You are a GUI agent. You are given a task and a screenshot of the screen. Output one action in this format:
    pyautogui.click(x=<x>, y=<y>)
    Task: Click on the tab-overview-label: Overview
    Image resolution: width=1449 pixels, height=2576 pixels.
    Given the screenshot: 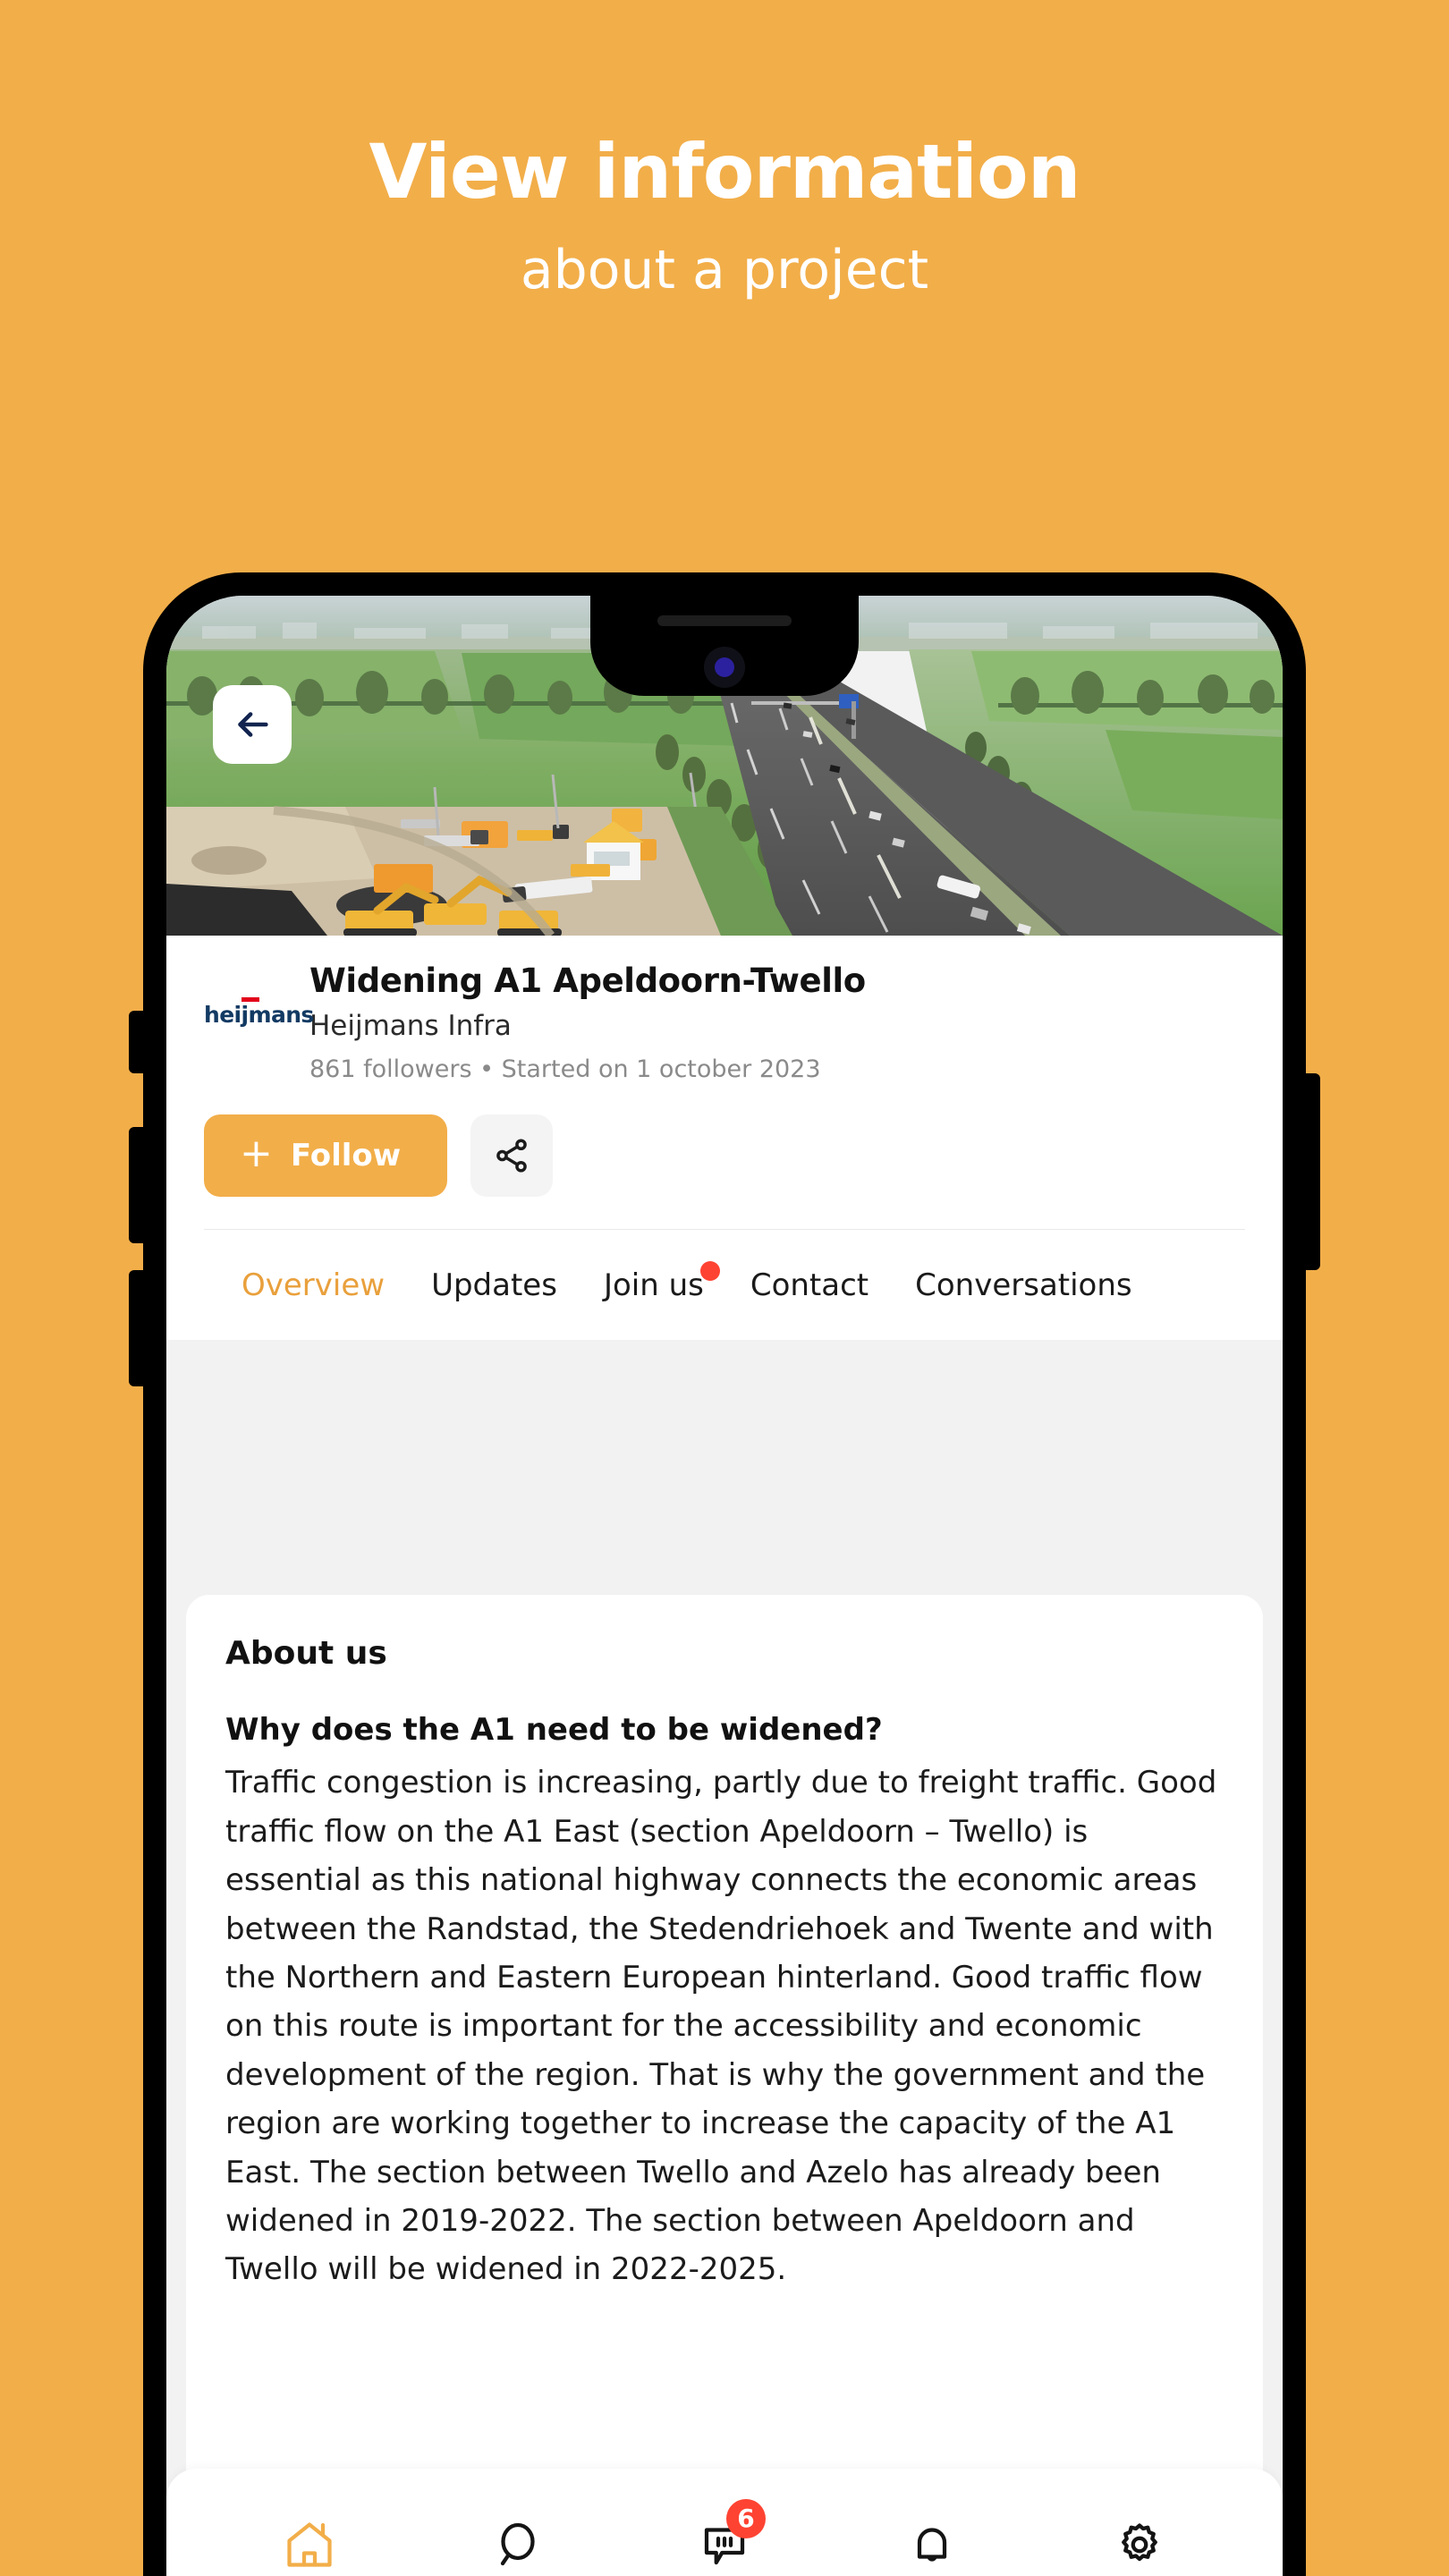 What is the action you would take?
    pyautogui.click(x=314, y=1285)
    